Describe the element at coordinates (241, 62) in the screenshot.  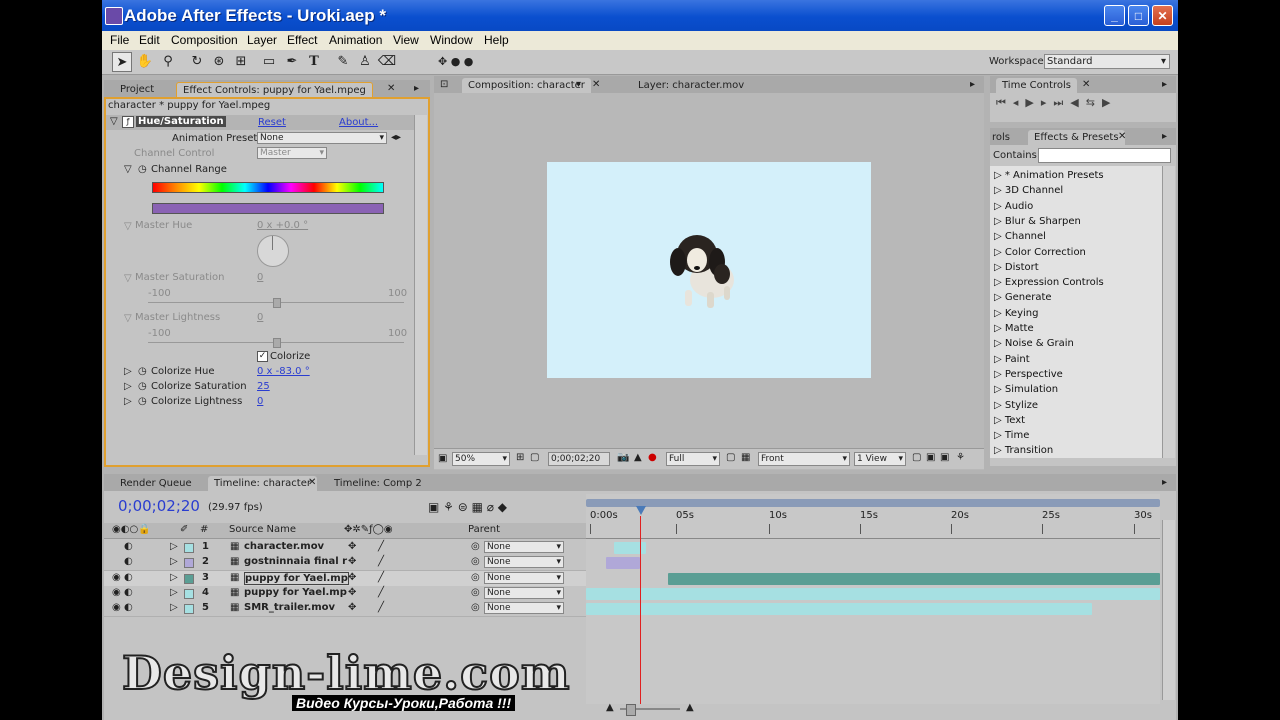
I see `pan-behind-tool-icon: ⊞` at that location.